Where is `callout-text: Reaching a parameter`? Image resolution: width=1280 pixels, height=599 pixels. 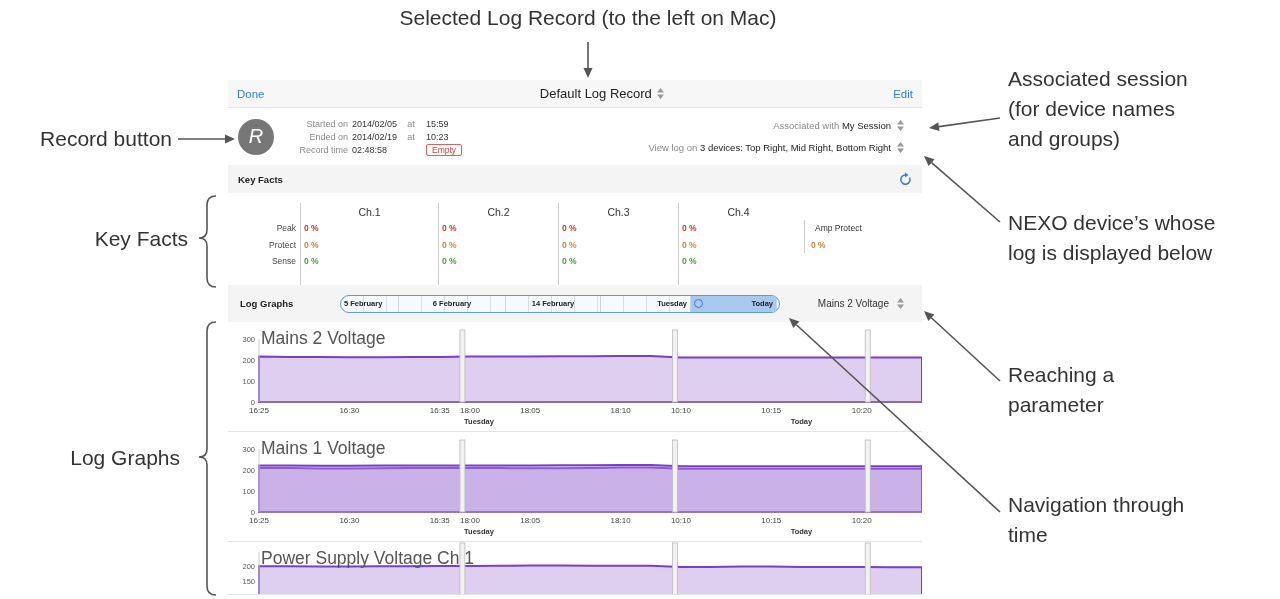 callout-text: Reaching a parameter is located at coordinates (1062, 390).